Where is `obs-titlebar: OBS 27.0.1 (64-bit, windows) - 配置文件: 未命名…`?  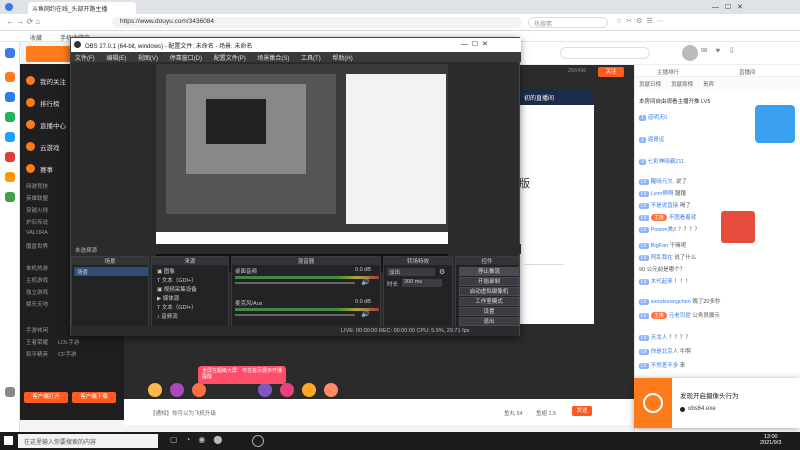 obs-titlebar: OBS 27.0.1 (64-bit, windows) - 配置文件: 未命名… is located at coordinates (296, 45).